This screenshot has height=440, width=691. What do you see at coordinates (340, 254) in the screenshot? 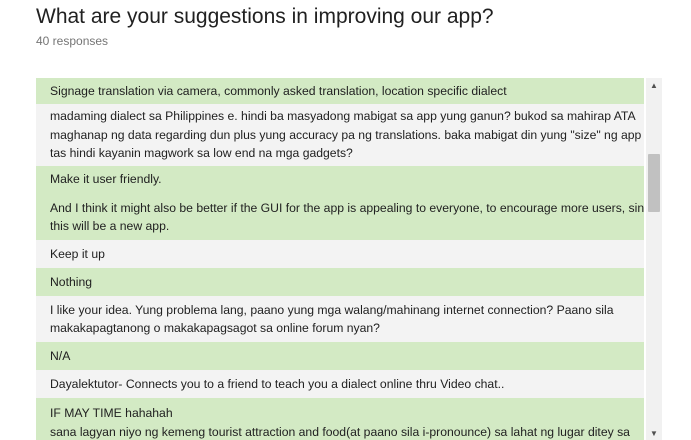
I see `response-item: Keep it up` at bounding box center [340, 254].